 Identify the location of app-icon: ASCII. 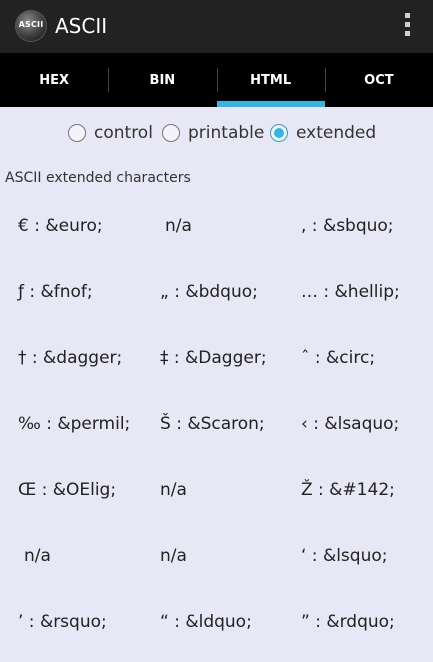
(31, 26).